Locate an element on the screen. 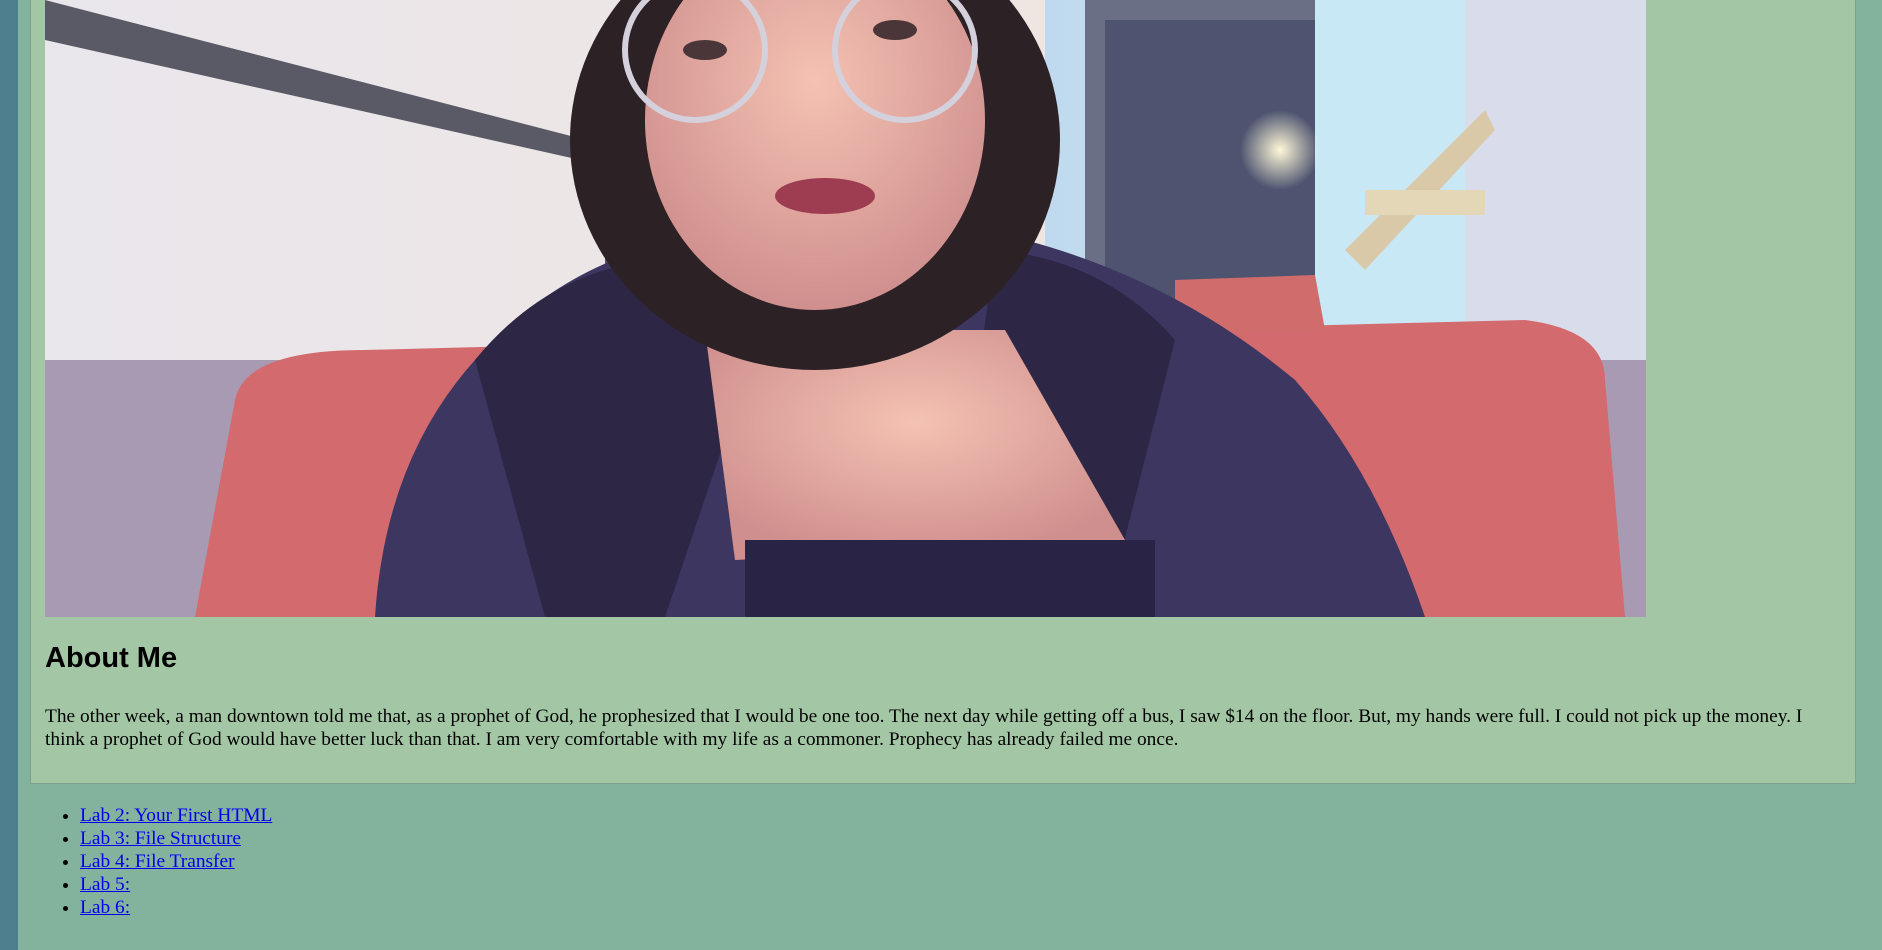  lab-3-link: Lab 3: File Structure is located at coordinates (160, 838).